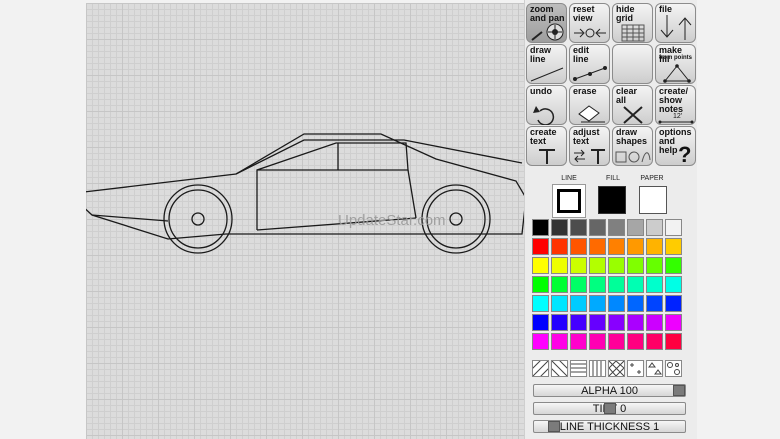 The width and height of the screenshot is (780, 439). Describe the element at coordinates (589, 105) in the screenshot. I see `erase-button: erase` at that location.